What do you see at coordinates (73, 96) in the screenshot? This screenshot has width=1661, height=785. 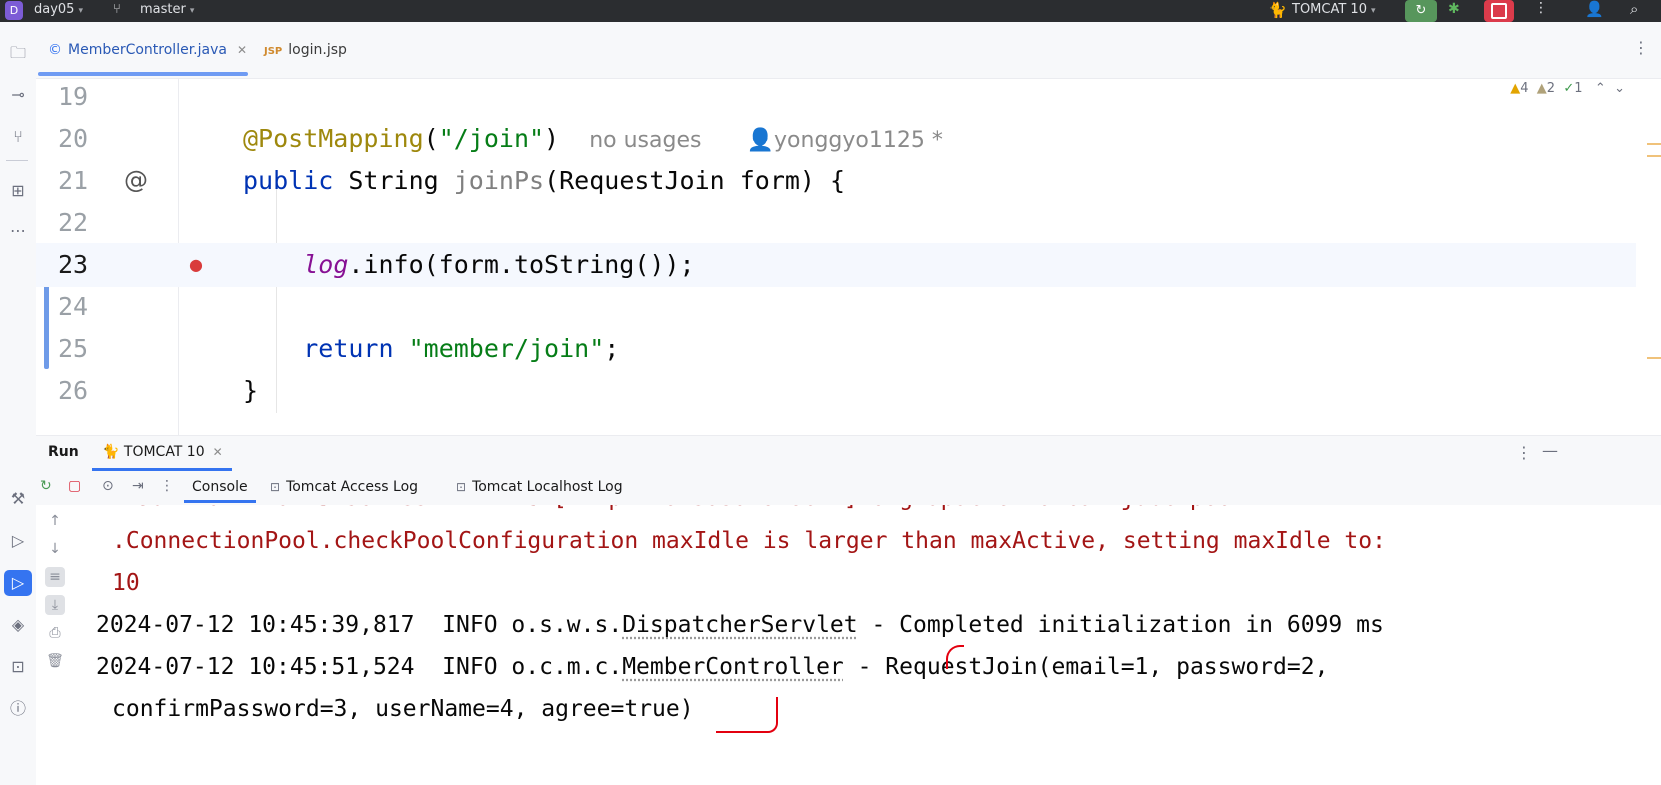 I see `line-number: 19` at bounding box center [73, 96].